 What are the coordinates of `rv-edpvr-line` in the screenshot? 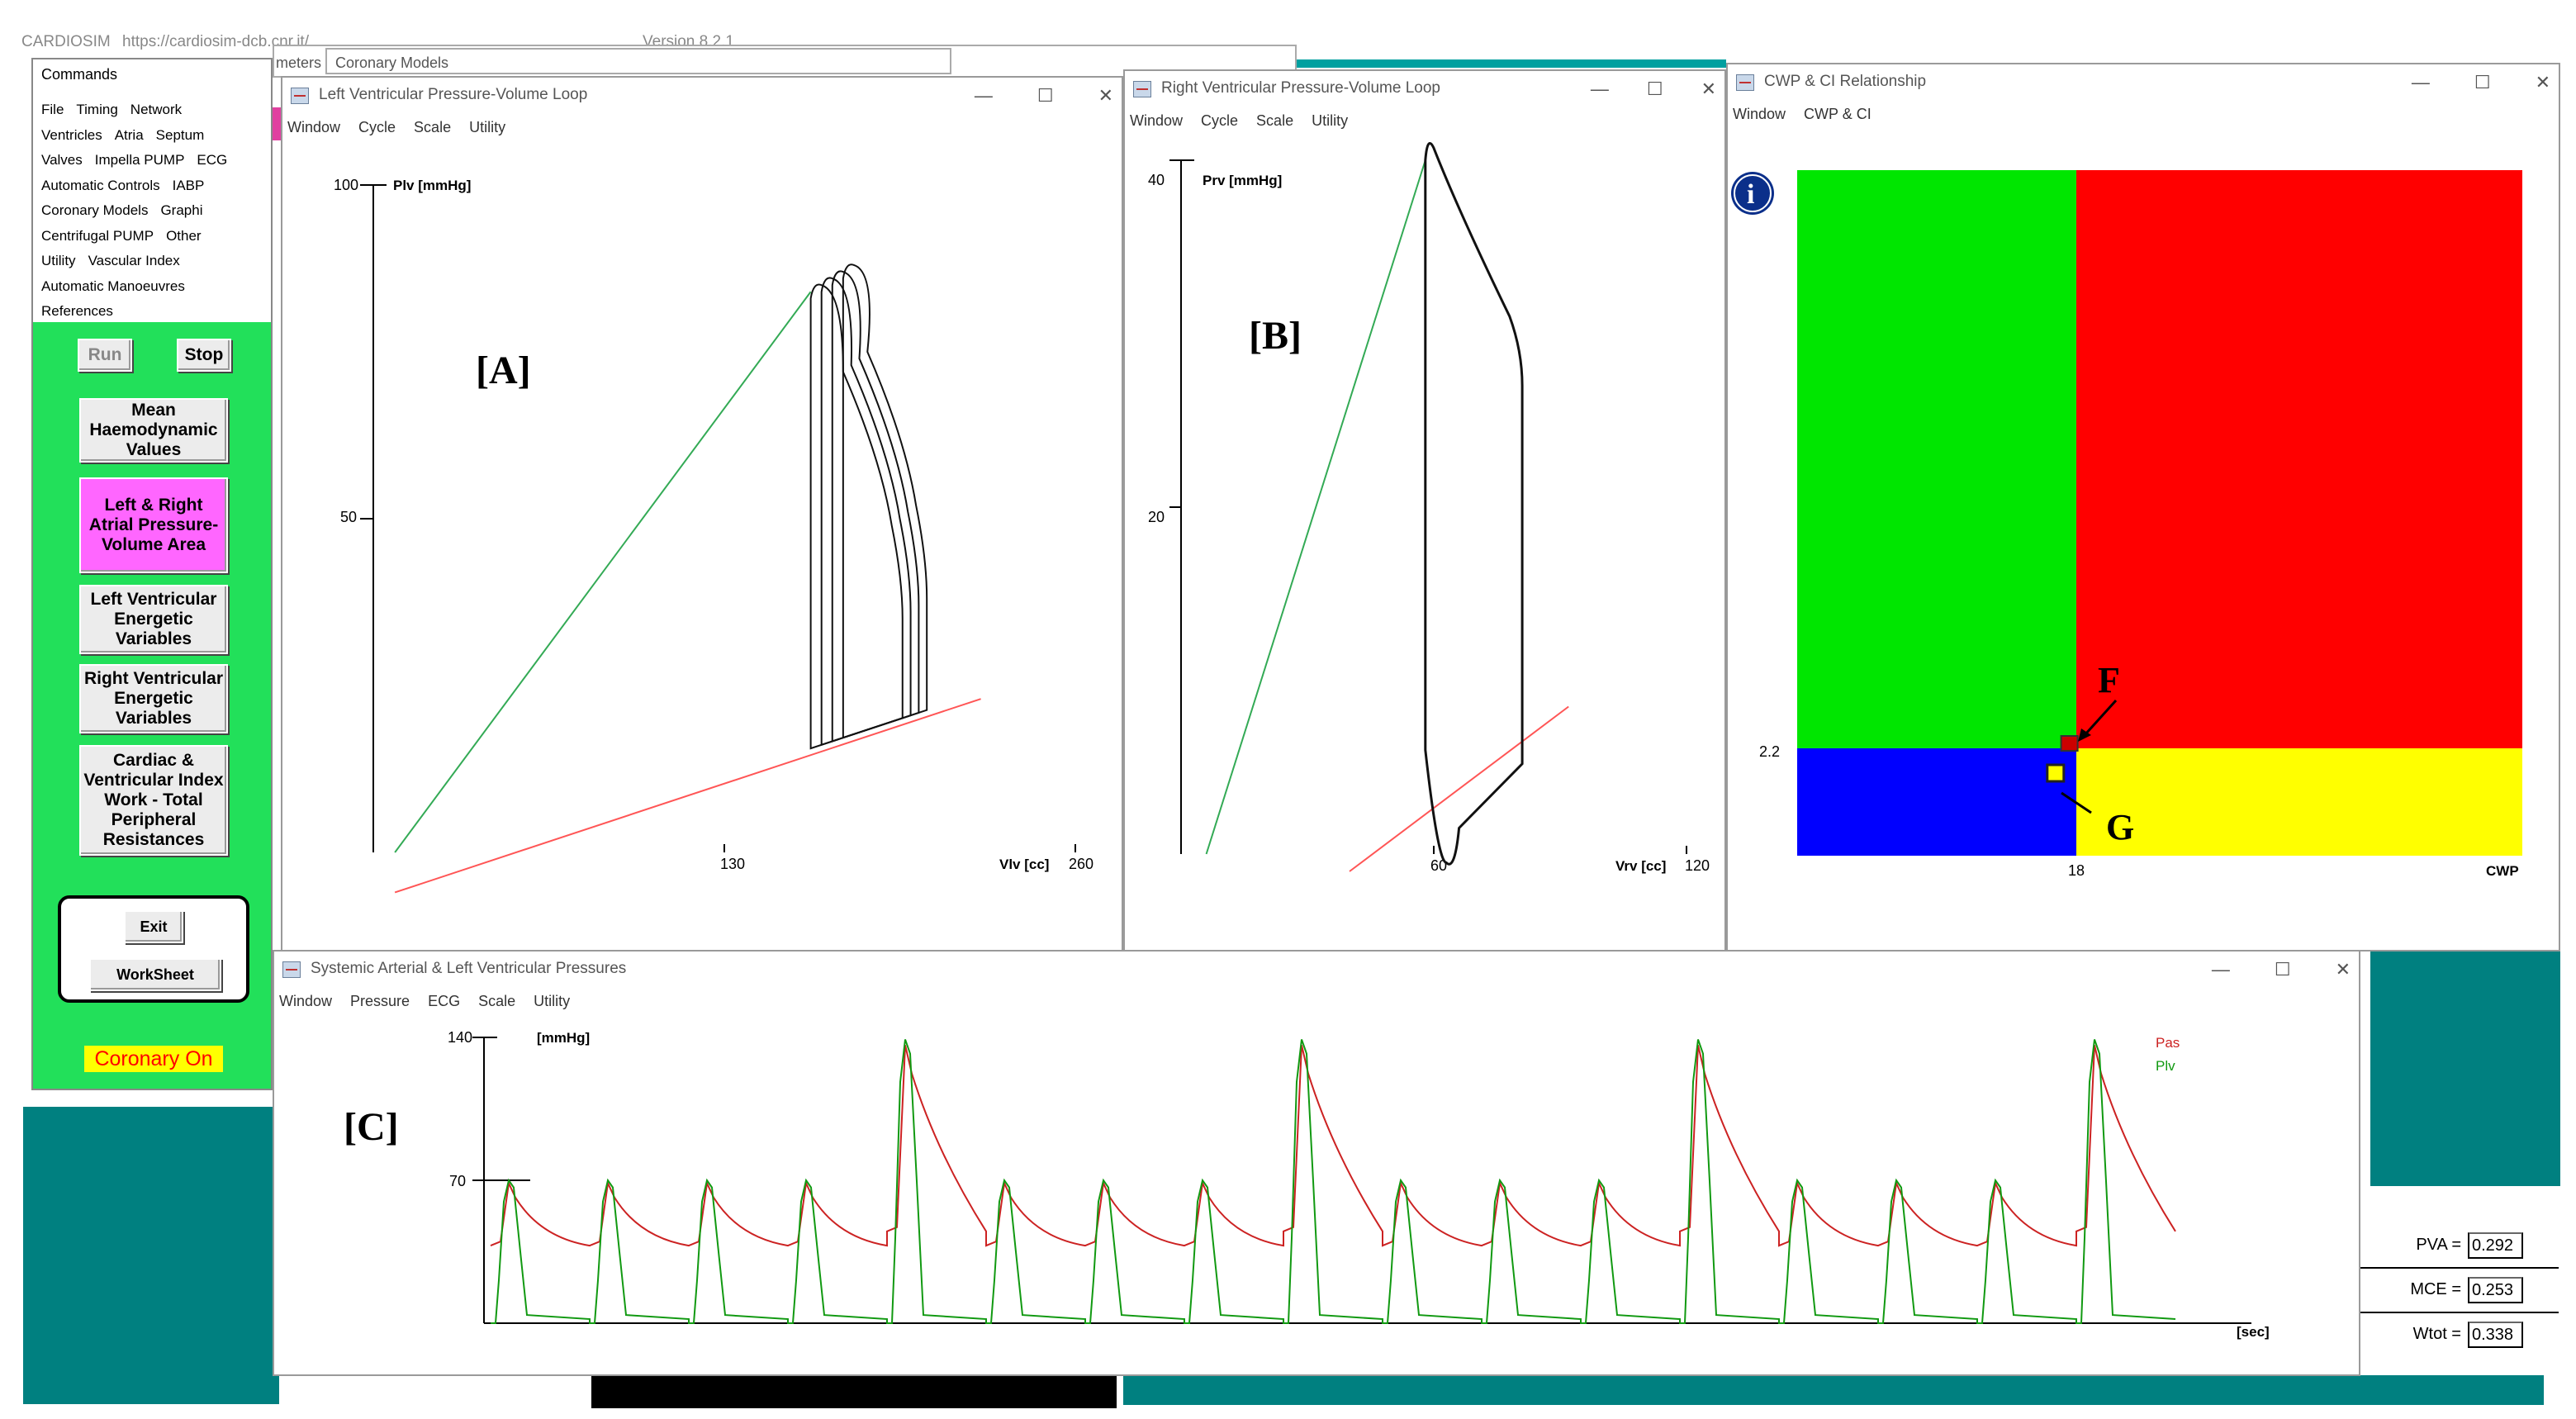 It's located at (1459, 788).